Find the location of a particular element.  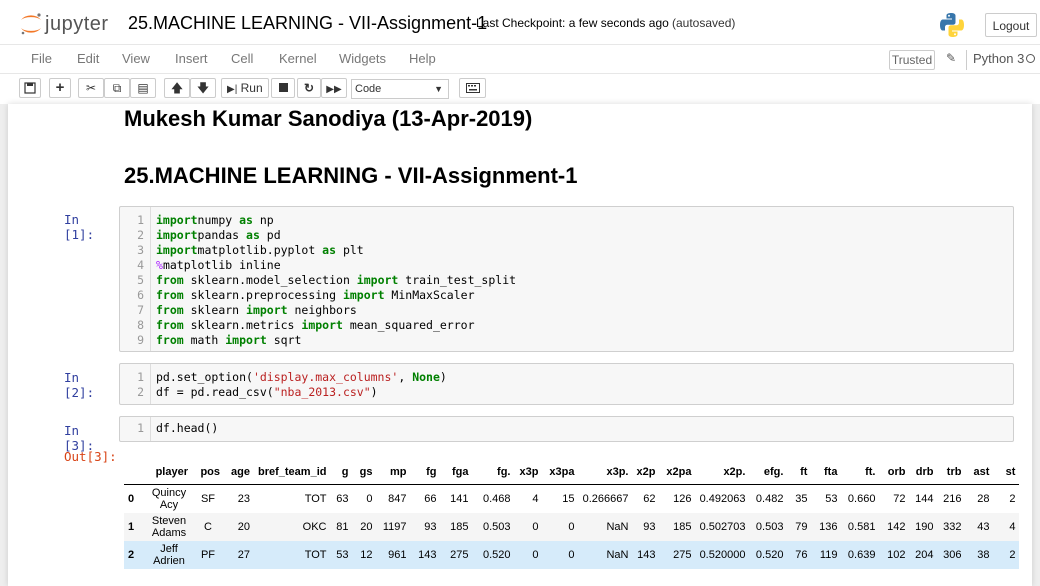

move-down-button: 🡇 is located at coordinates (203, 88).